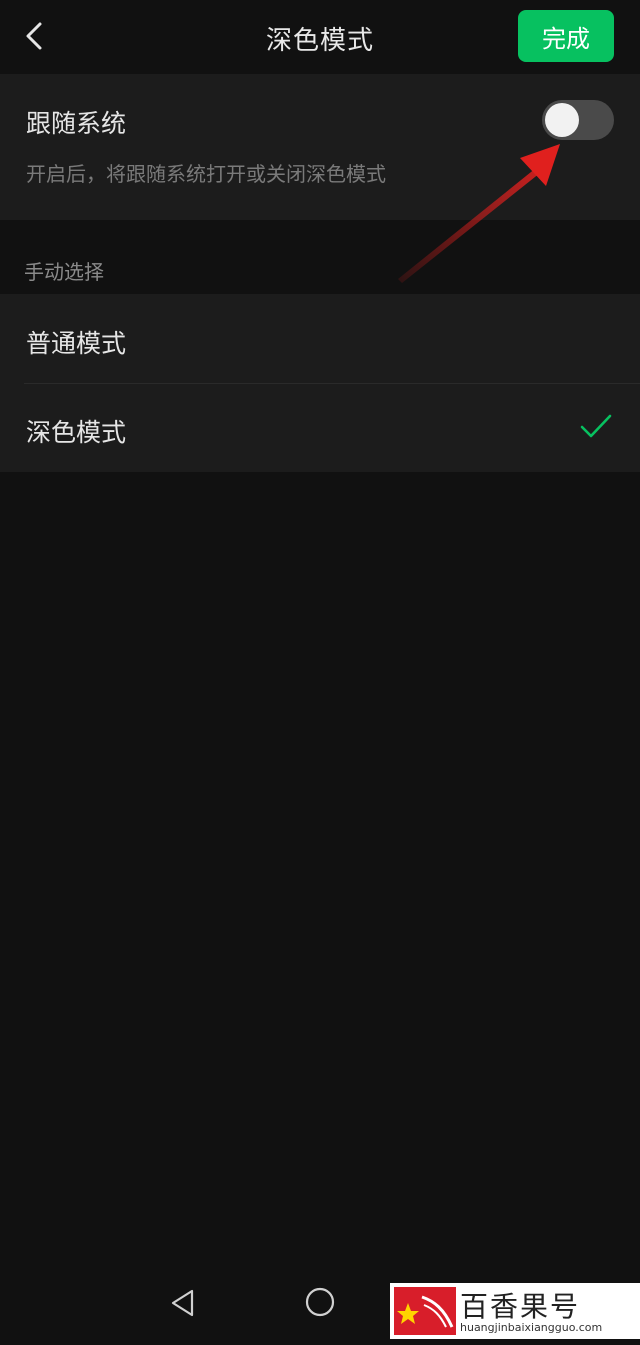 The height and width of the screenshot is (1345, 640). What do you see at coordinates (566, 36) in the screenshot?
I see `done-button: 完成` at bounding box center [566, 36].